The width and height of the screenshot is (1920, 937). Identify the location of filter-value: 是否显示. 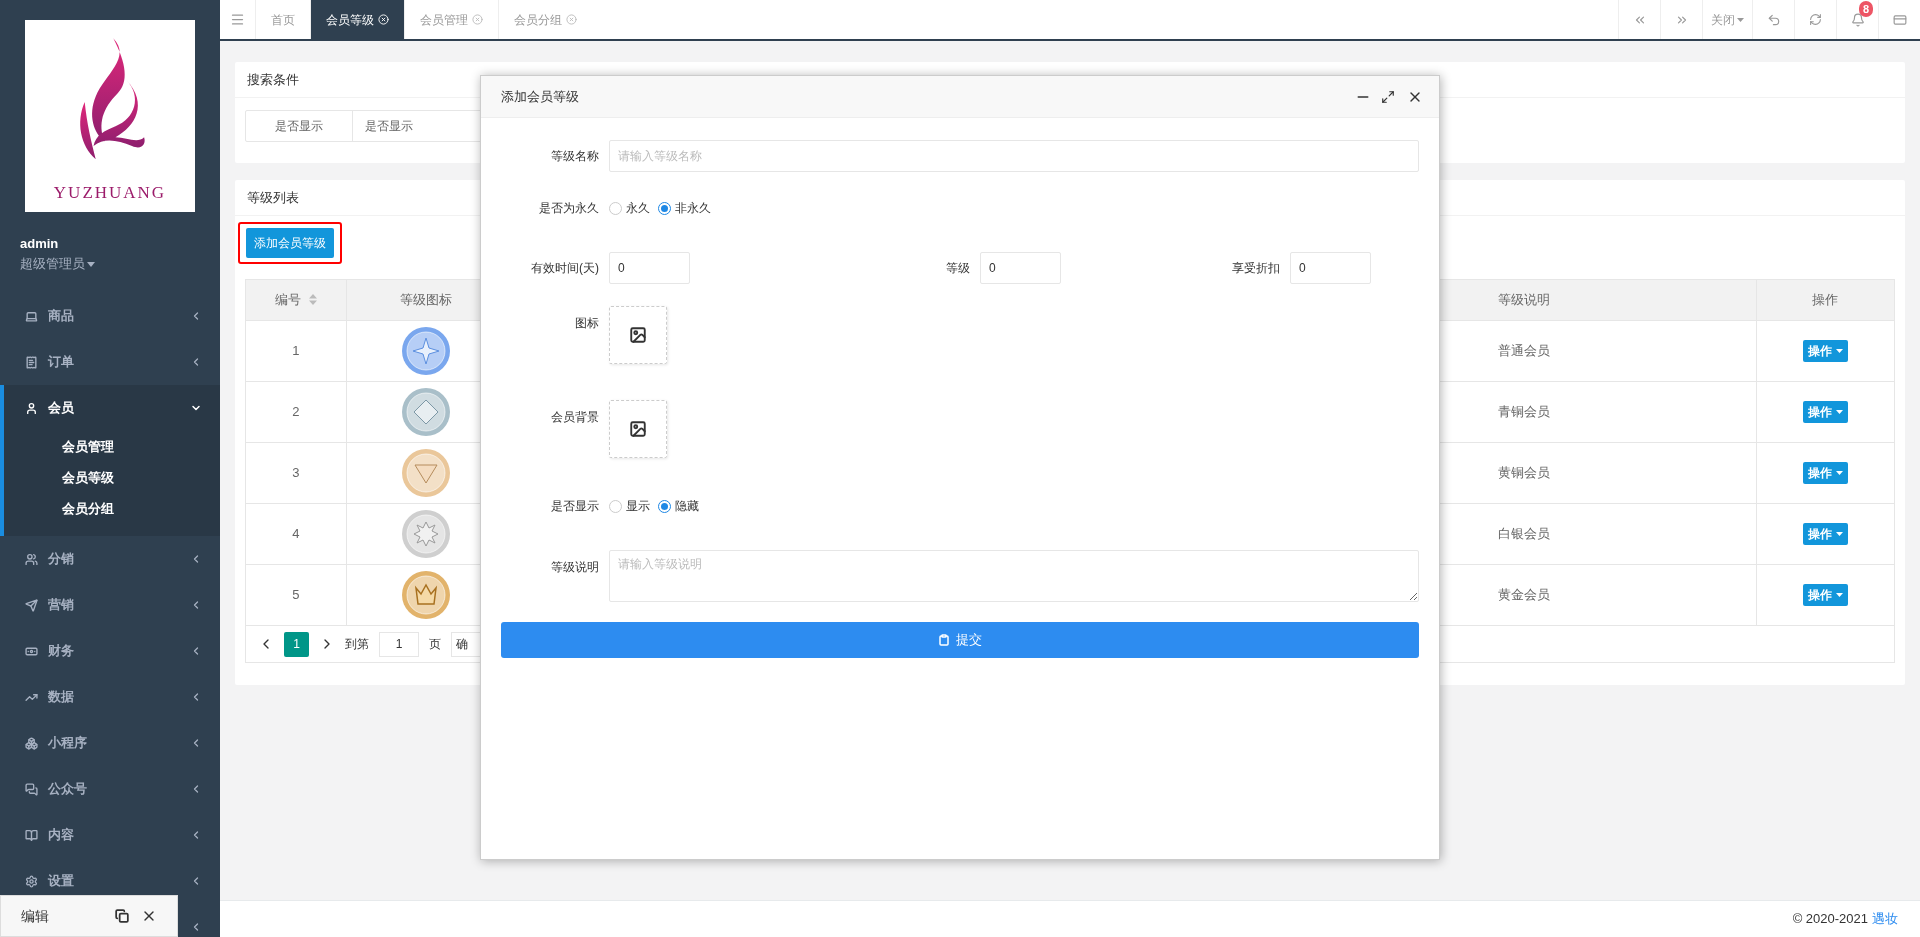
(389, 126).